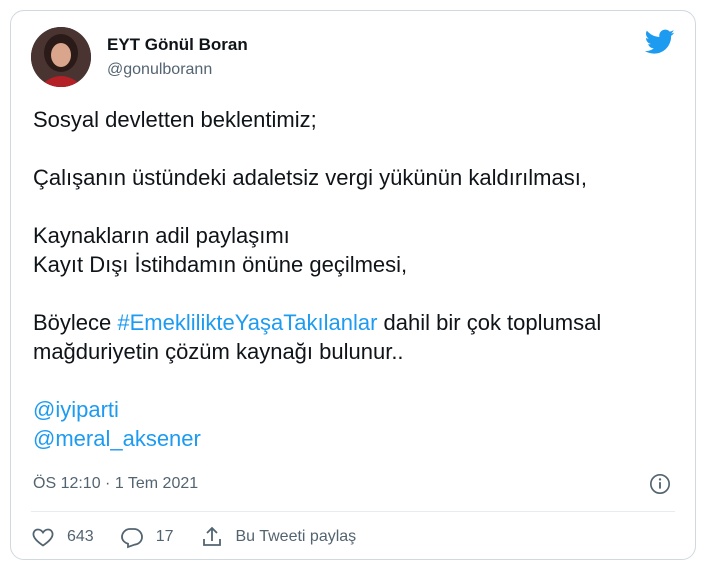 The height and width of the screenshot is (570, 714). What do you see at coordinates (211, 536) in the screenshot?
I see `share-icon` at bounding box center [211, 536].